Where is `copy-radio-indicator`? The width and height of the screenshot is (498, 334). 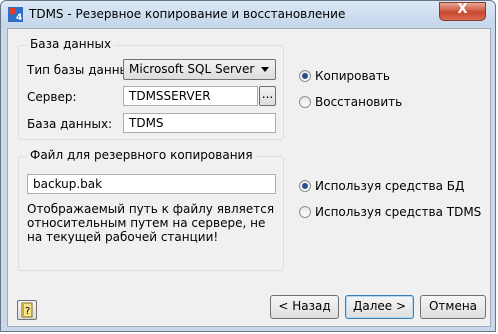
copy-radio-indicator is located at coordinates (305, 76).